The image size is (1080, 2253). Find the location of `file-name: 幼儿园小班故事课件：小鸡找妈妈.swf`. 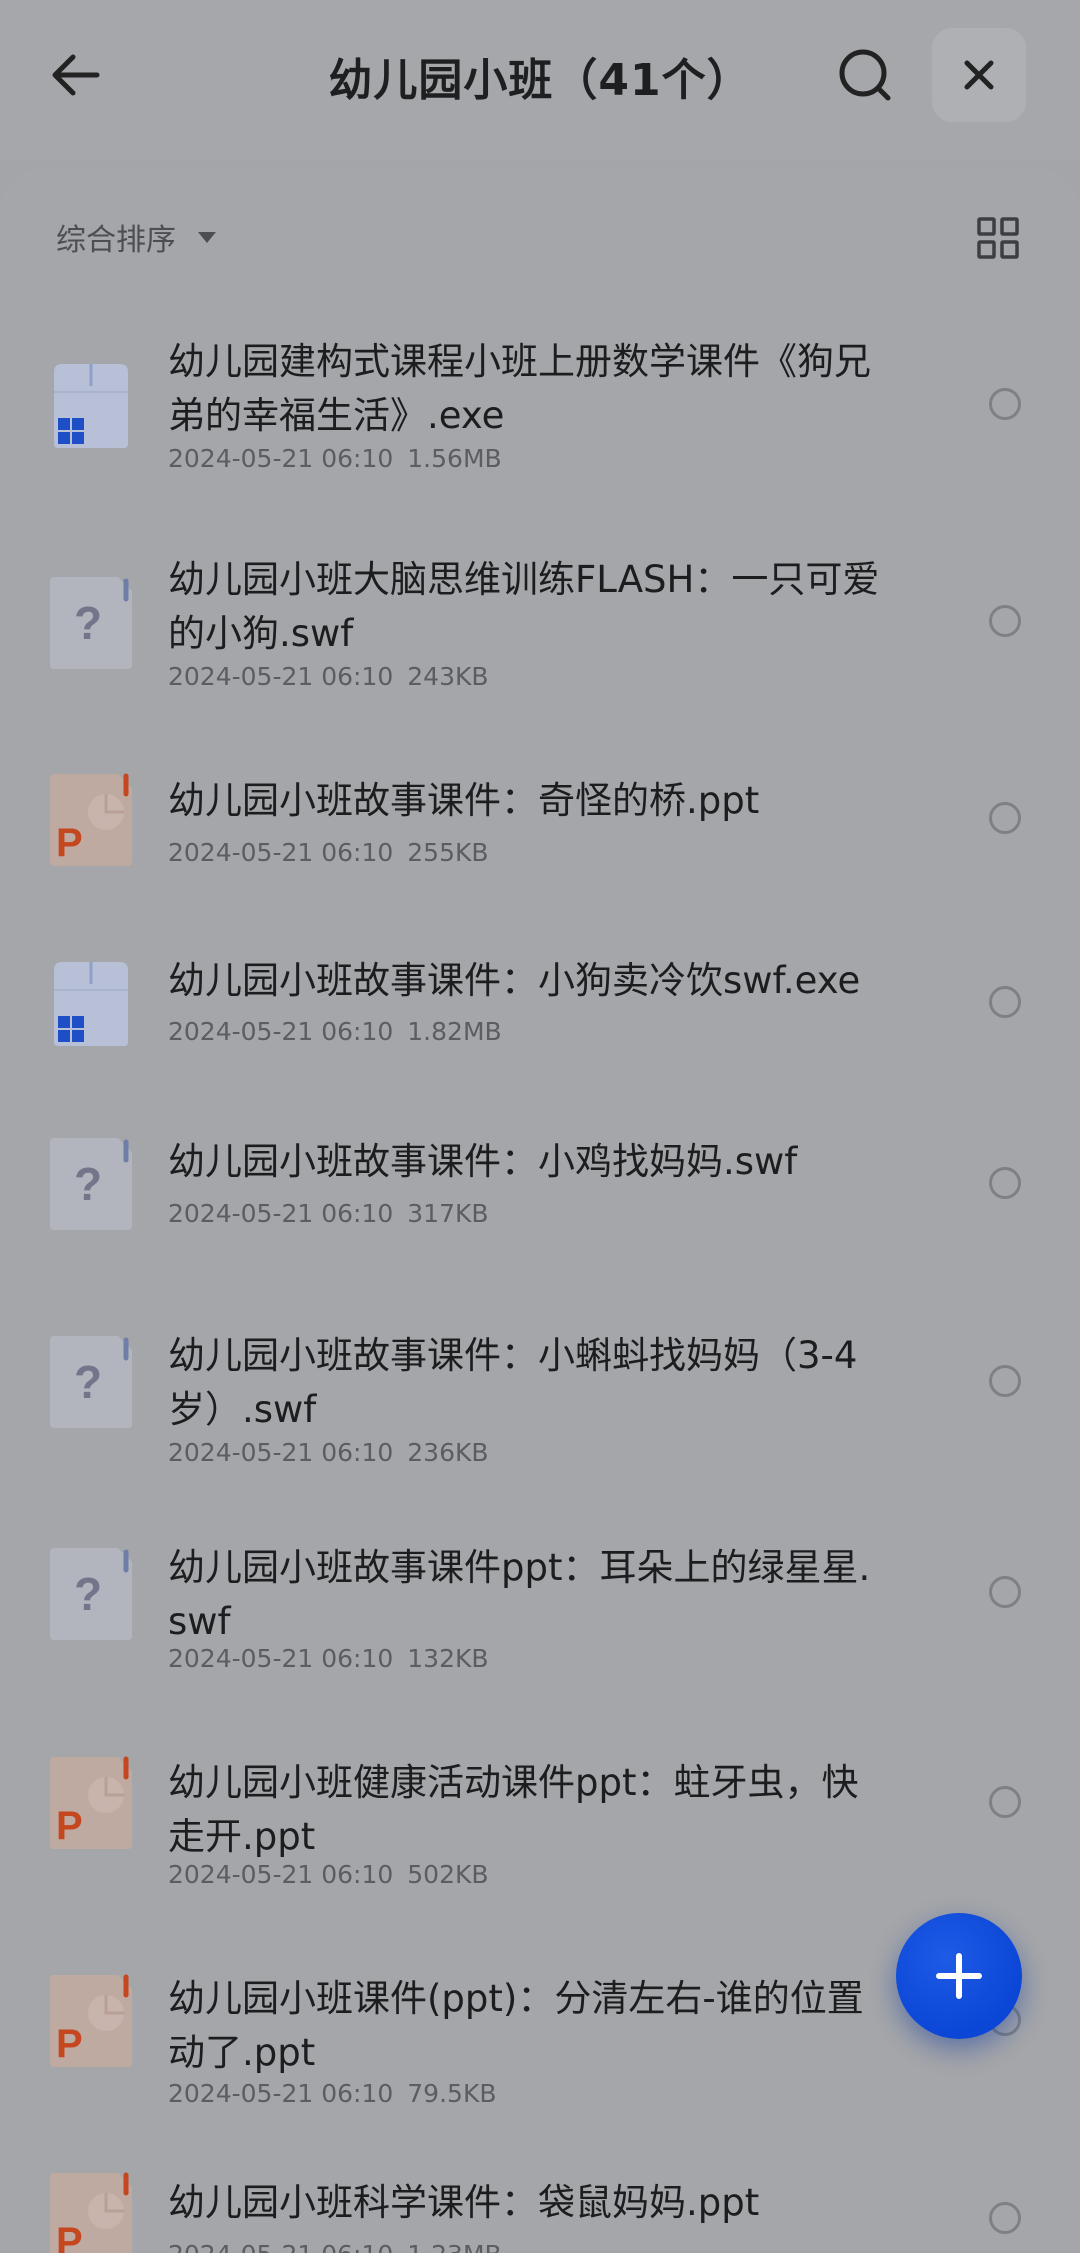

file-name: 幼儿园小班故事课件：小鸡找妈妈.swf is located at coordinates (483, 1161).